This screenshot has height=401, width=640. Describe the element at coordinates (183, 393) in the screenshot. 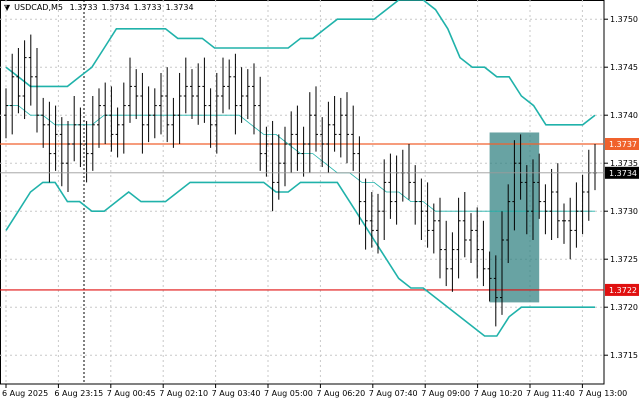

I see `x-tick-label: 7 Aug 02:10` at that location.